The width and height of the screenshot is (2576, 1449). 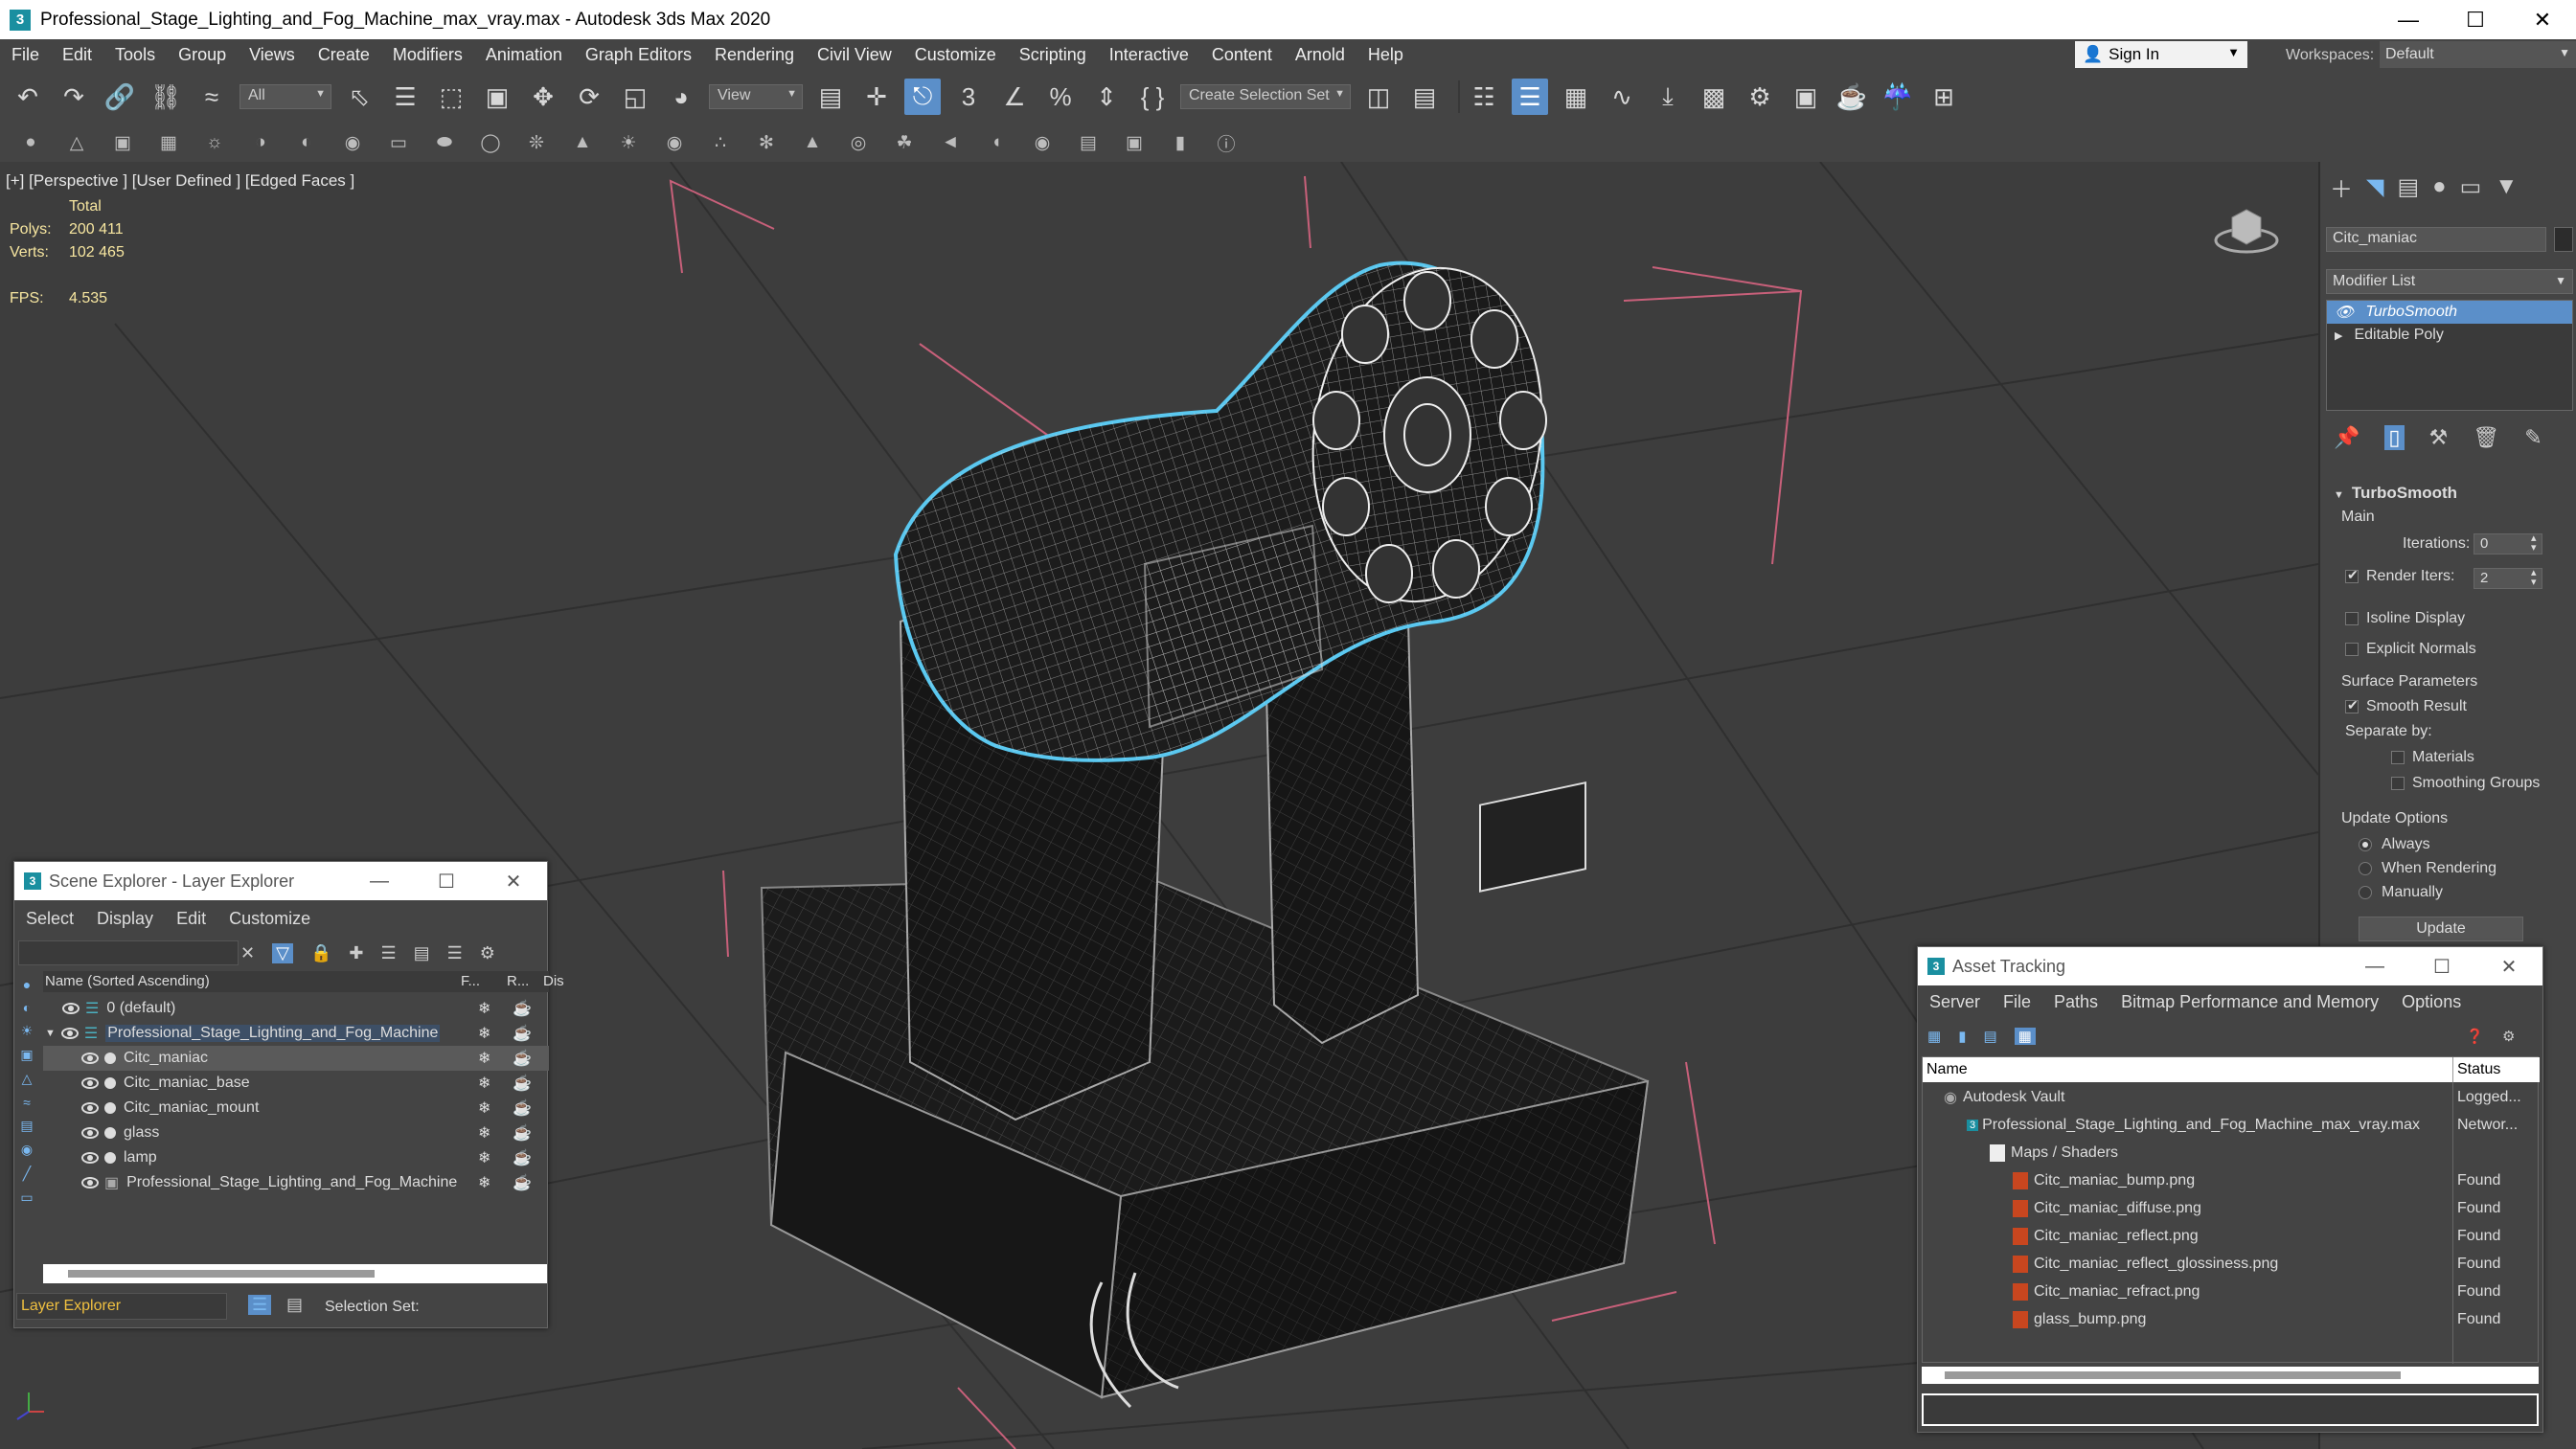 I want to click on manually-radio: Manually, so click(x=2401, y=892).